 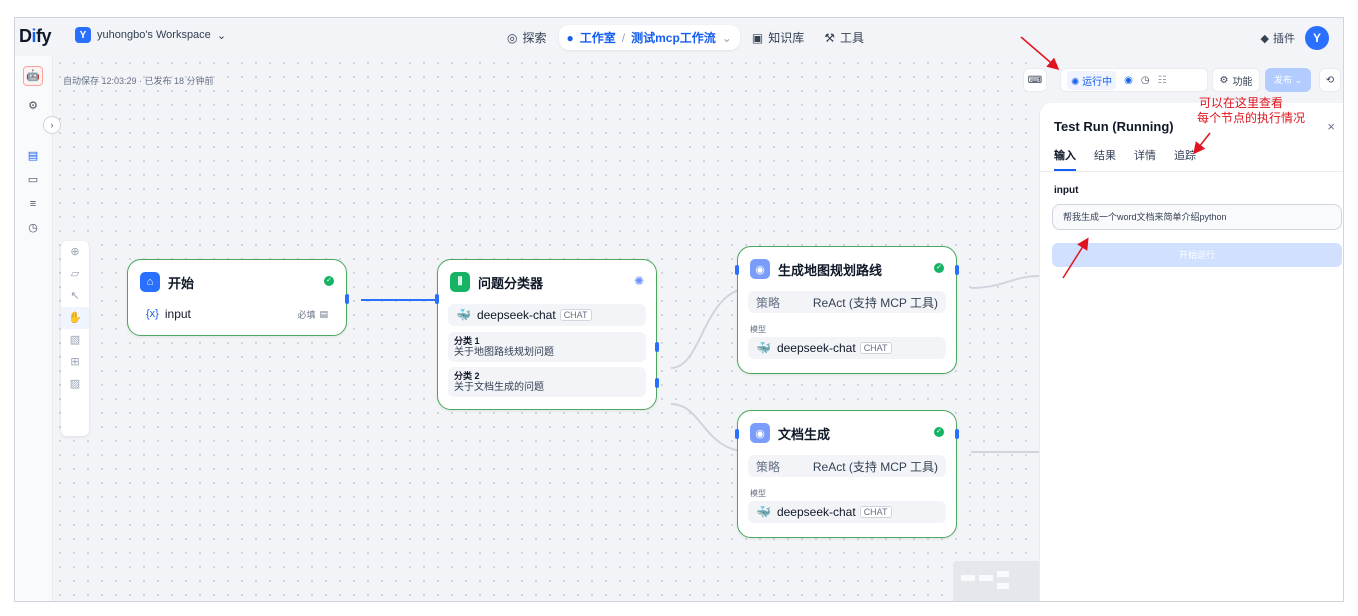 I want to click on arrow-to-running, so click(x=1040, y=53).